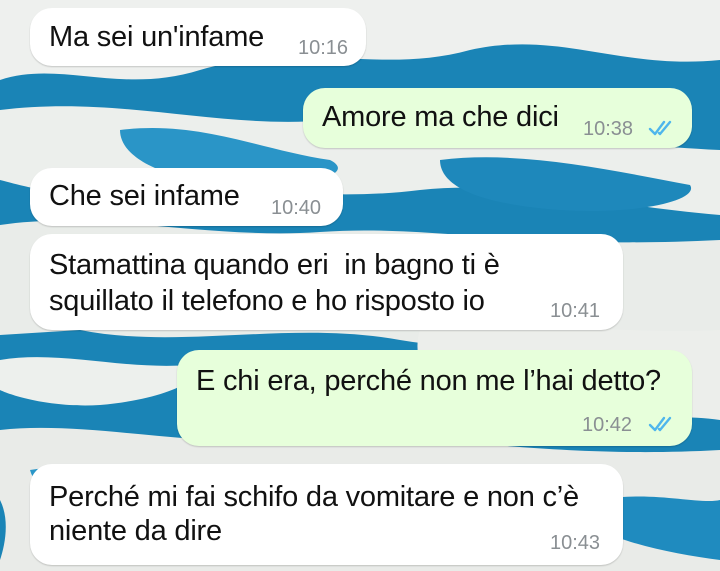 The width and height of the screenshot is (720, 571). I want to click on message-timestamp: 10:41, so click(575, 311).